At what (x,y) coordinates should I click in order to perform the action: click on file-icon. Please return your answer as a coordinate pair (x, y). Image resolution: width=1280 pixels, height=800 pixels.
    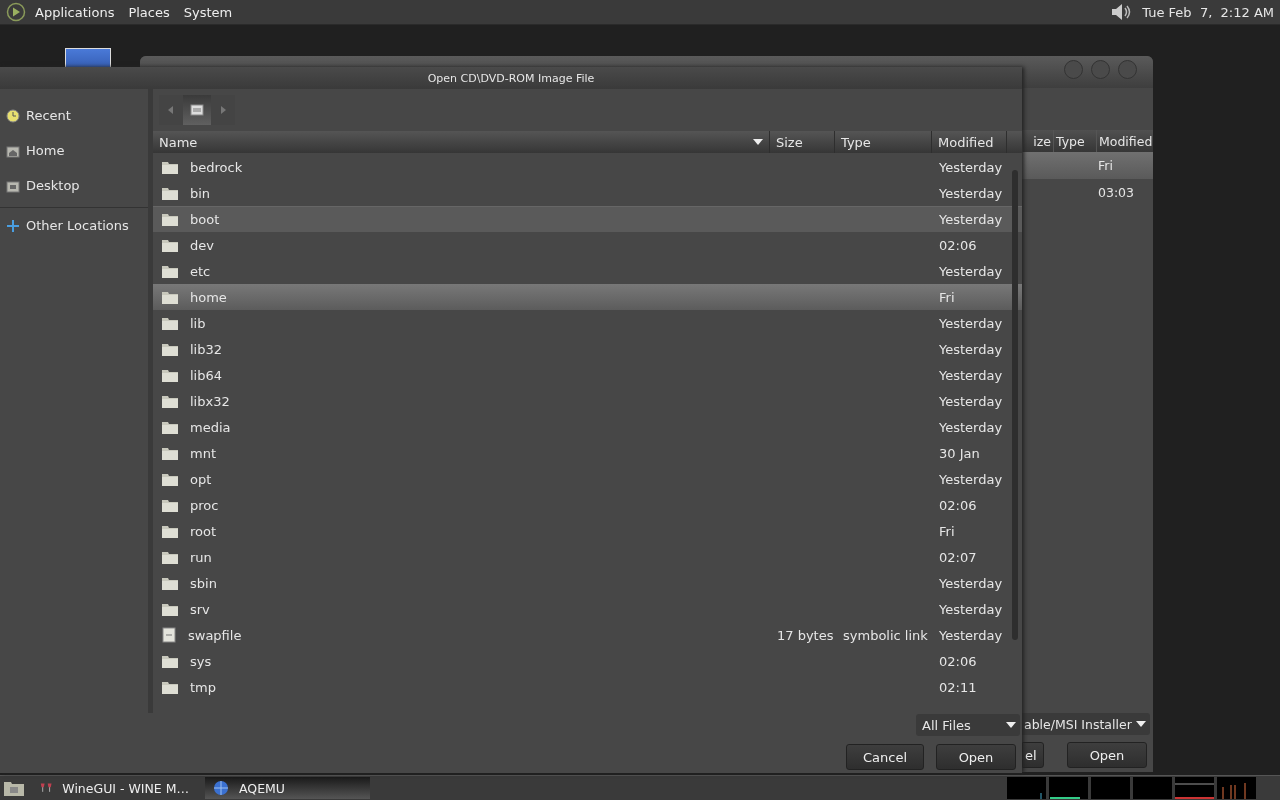
    Looking at the image, I should click on (169, 635).